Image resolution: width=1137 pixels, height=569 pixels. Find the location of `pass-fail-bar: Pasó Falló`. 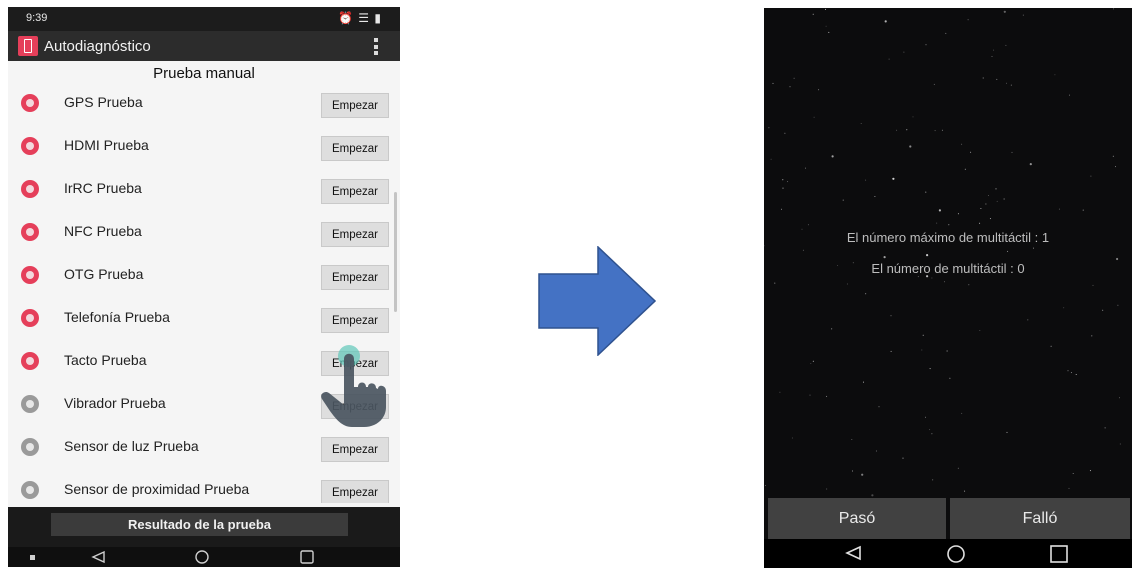

pass-fail-bar: Pasó Falló is located at coordinates (948, 518).